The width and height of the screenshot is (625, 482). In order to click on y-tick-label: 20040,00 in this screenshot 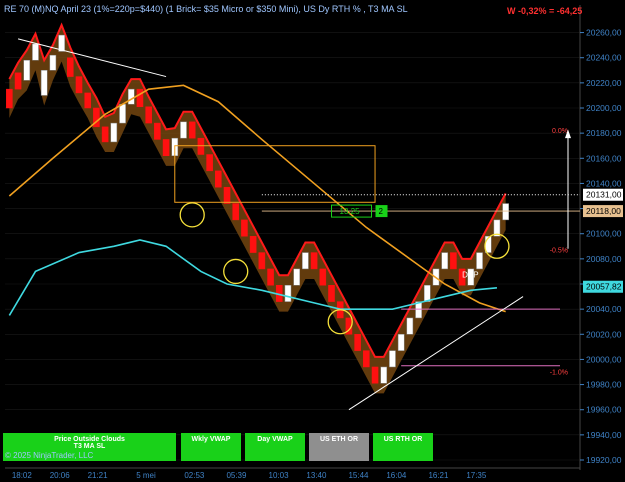, I will do `click(604, 309)`.